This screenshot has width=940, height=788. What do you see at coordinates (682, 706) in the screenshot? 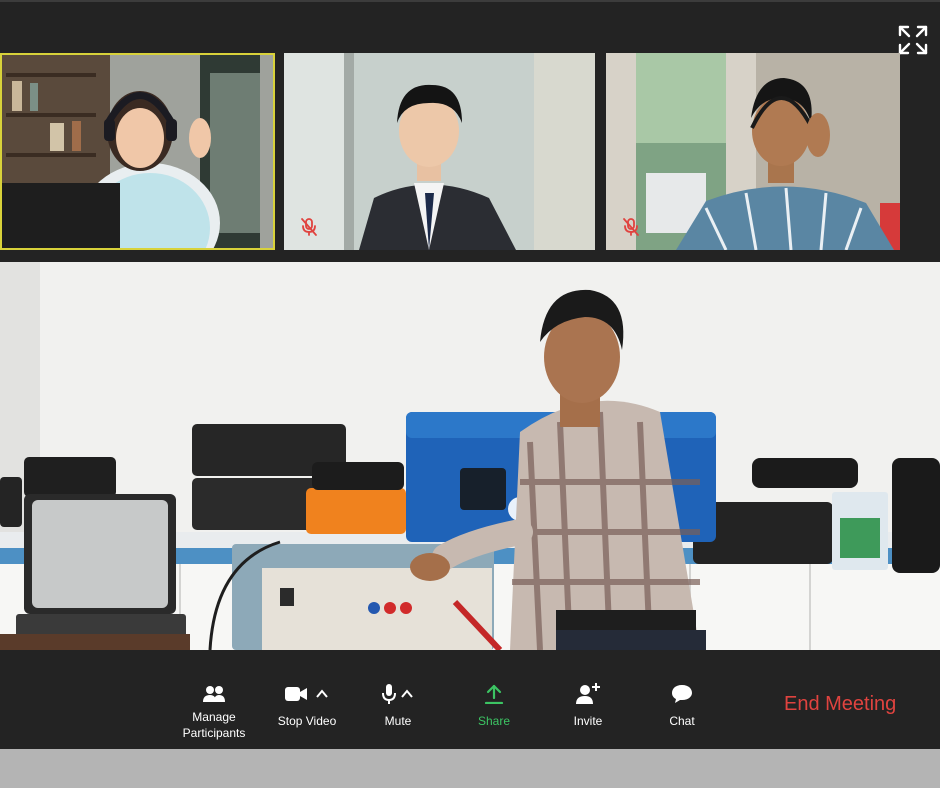
I see `chat-button: Chat` at bounding box center [682, 706].